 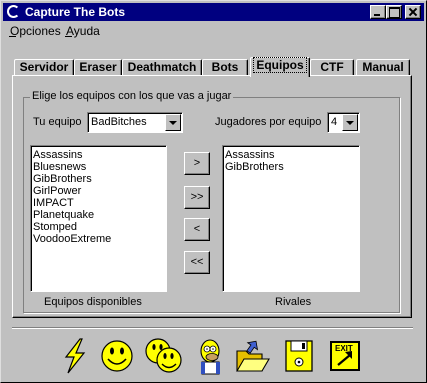 What do you see at coordinates (268, 122) in the screenshot?
I see `players-label: Jugadores por equipo` at bounding box center [268, 122].